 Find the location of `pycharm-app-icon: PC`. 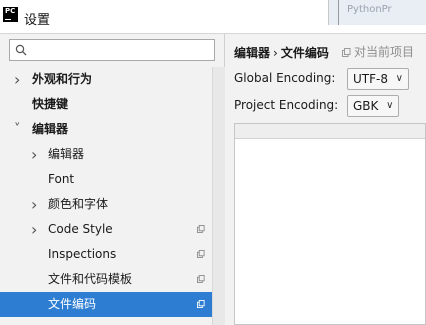

pycharm-app-icon: PC is located at coordinates (10, 14).